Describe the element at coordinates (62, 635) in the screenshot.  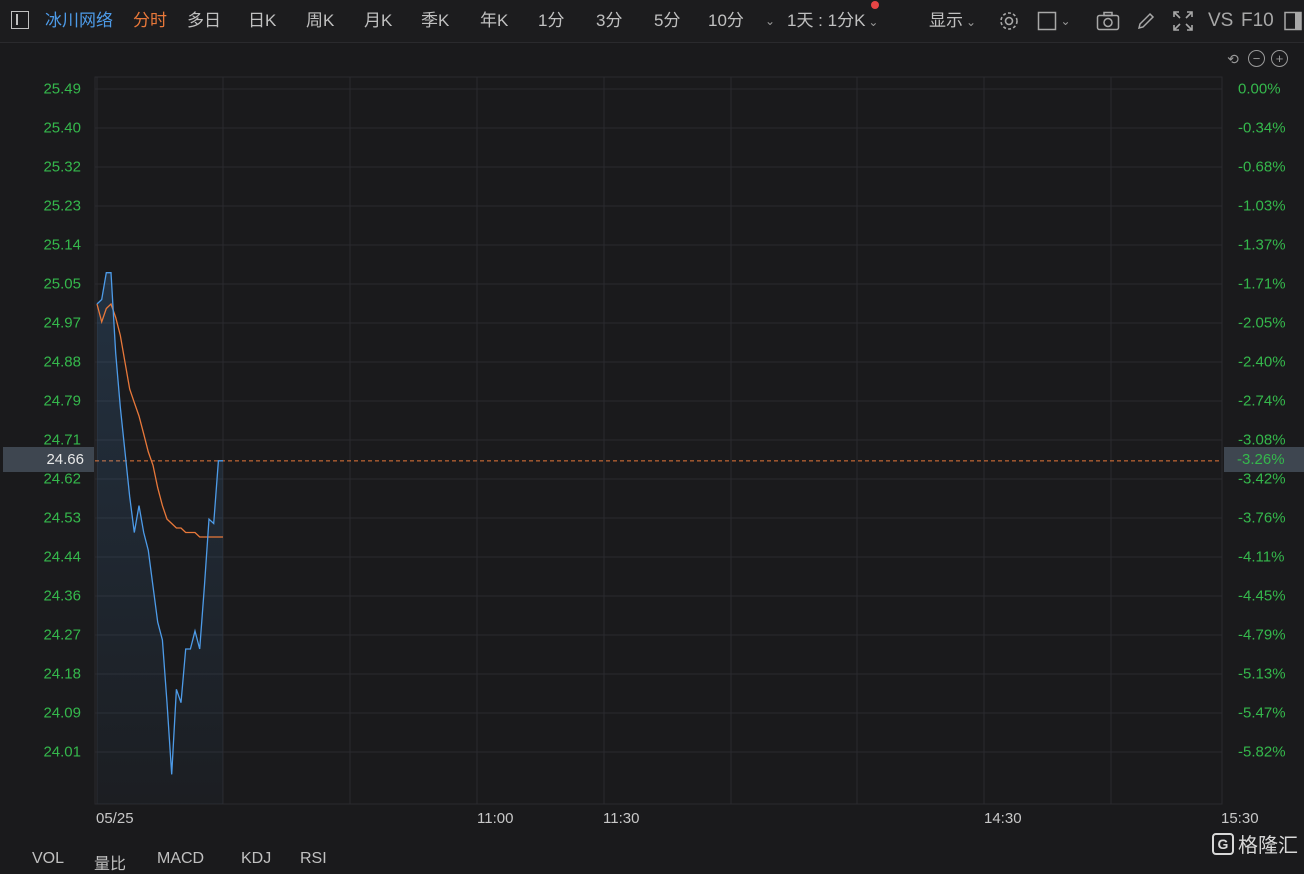
I see `price-tick-label: 24.27` at that location.